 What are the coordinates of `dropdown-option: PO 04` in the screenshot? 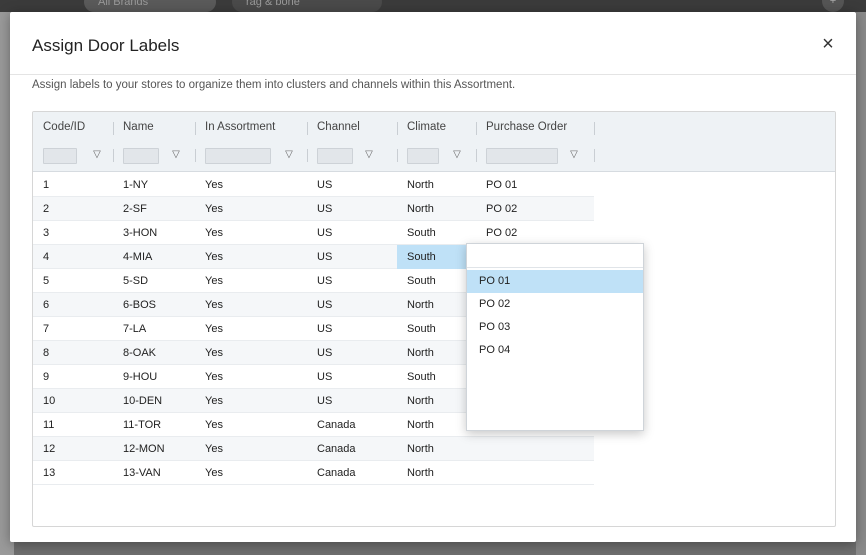 It's located at (555, 350).